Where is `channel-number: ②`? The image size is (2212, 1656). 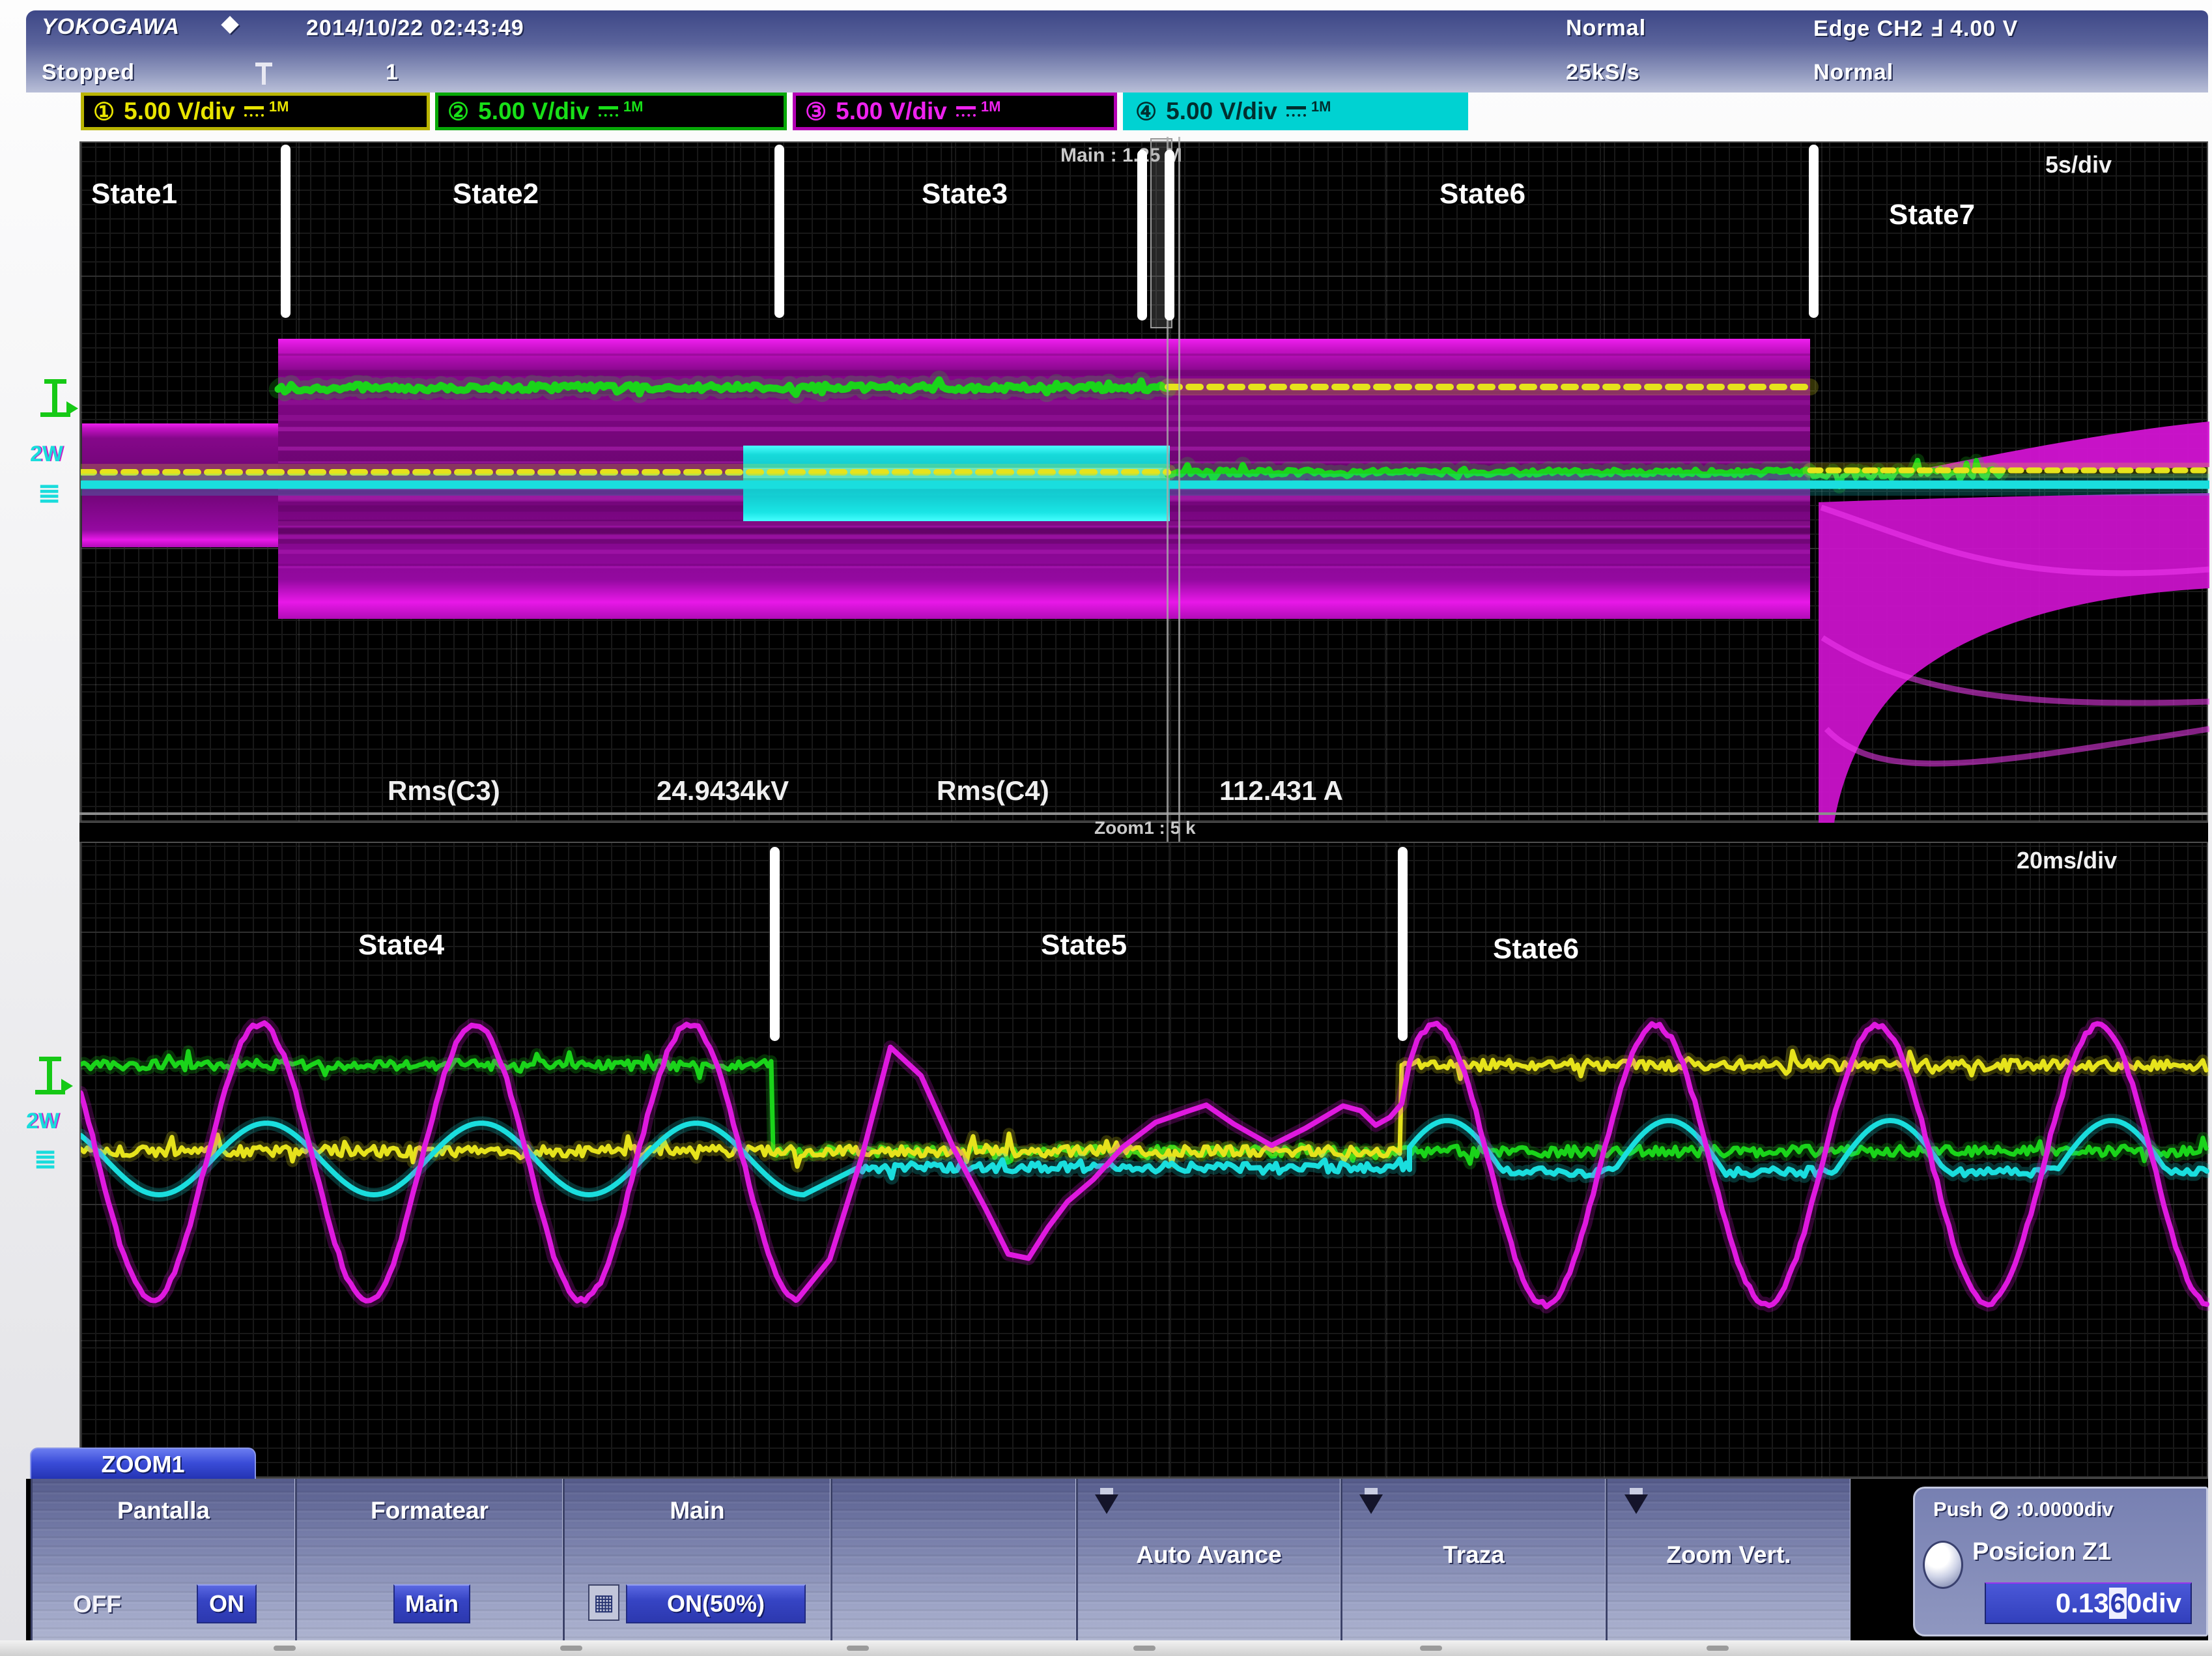
channel-number: ② is located at coordinates (458, 112).